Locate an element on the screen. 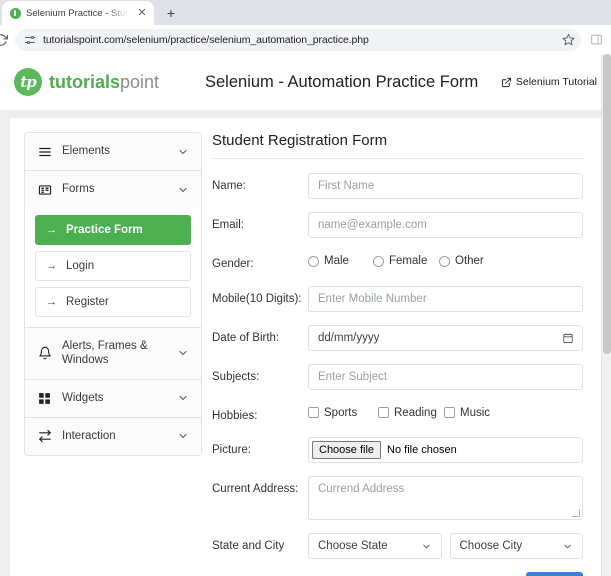 This screenshot has height=576, width=611. calendar-icon is located at coordinates (568, 338).